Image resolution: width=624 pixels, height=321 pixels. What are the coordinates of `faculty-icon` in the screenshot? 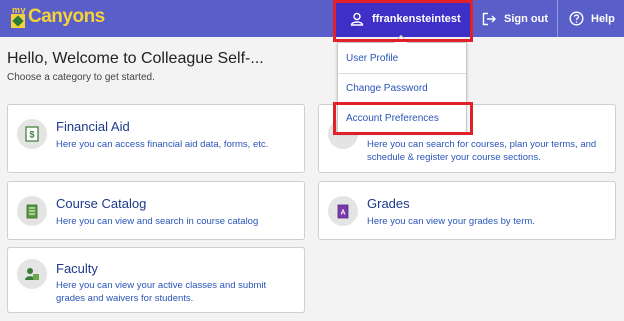 It's located at (32, 274).